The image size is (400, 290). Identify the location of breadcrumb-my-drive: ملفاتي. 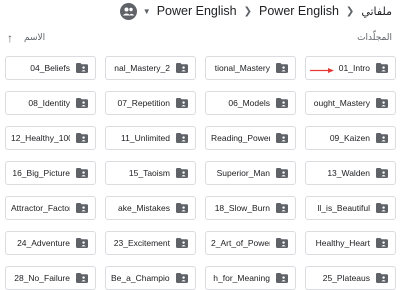
(376, 11).